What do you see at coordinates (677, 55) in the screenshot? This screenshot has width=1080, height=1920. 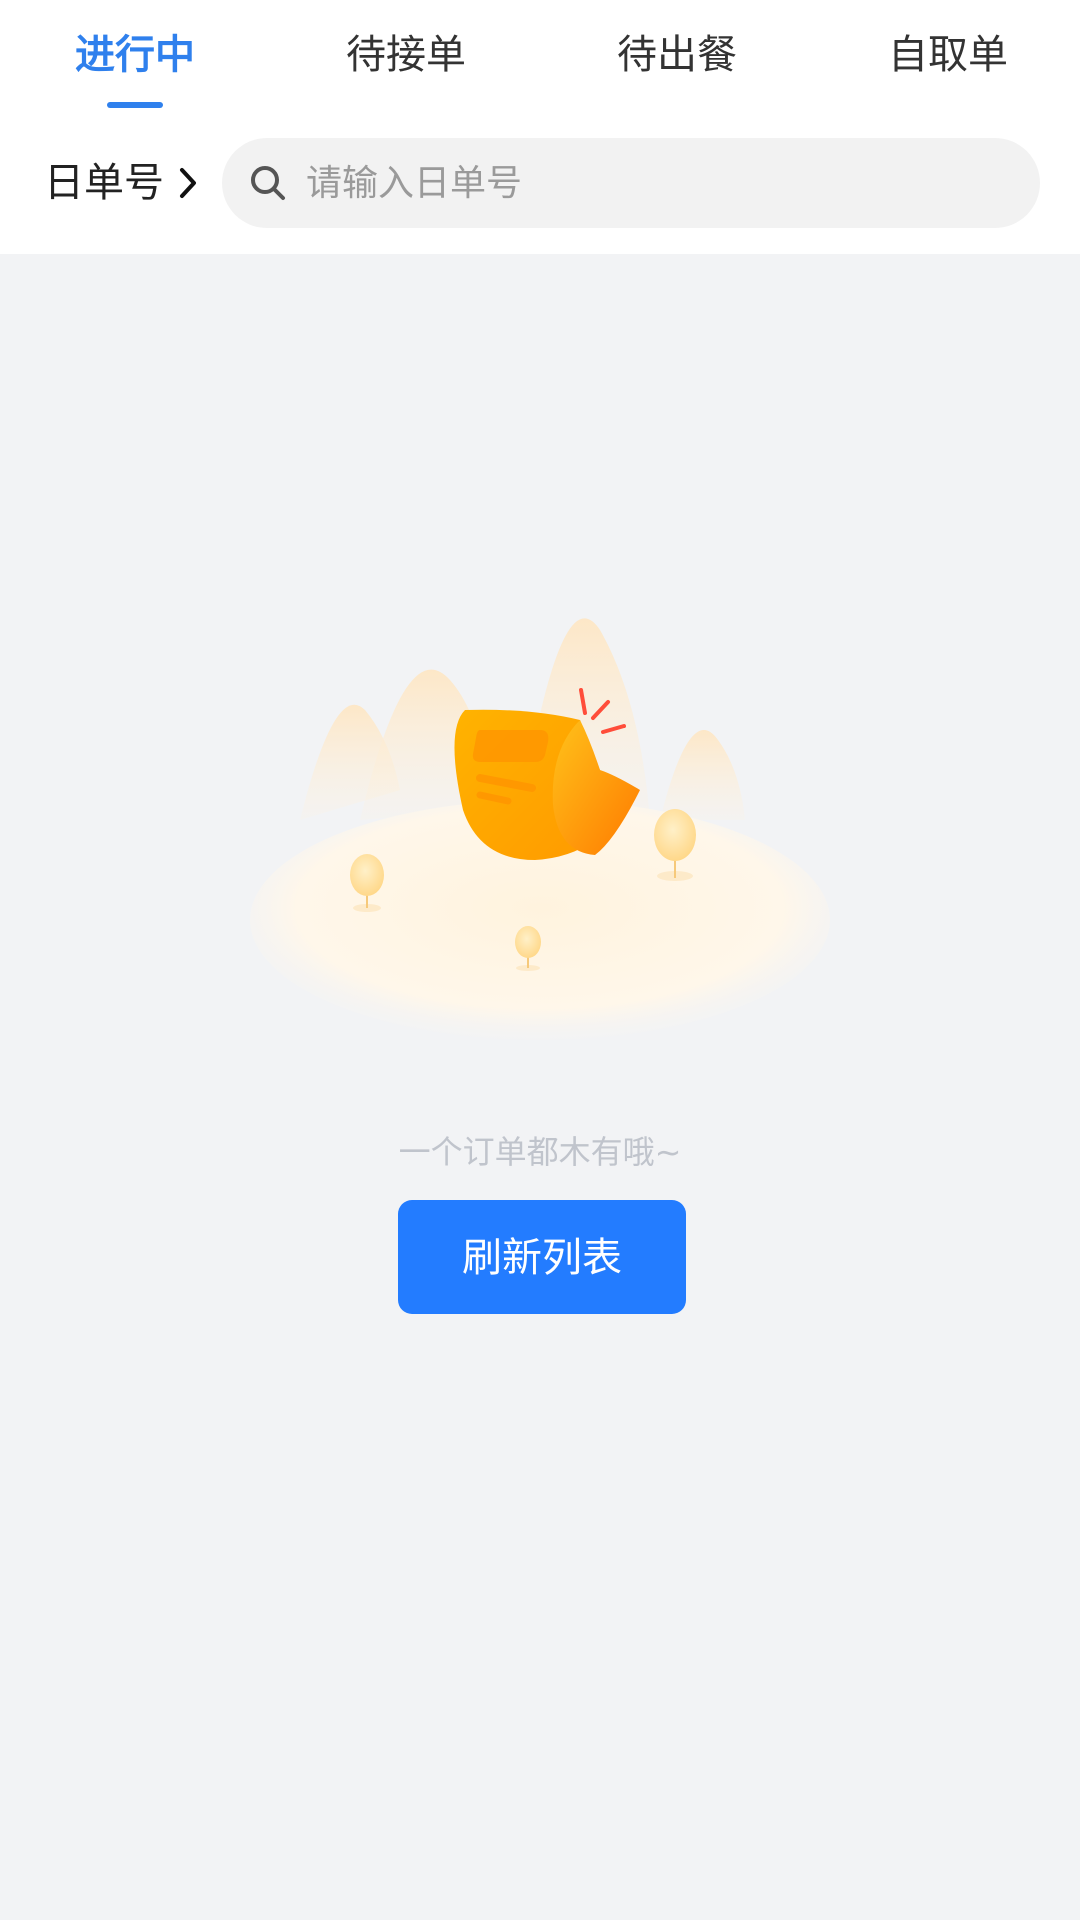 I see `tab-pending-meal: 待出餐` at bounding box center [677, 55].